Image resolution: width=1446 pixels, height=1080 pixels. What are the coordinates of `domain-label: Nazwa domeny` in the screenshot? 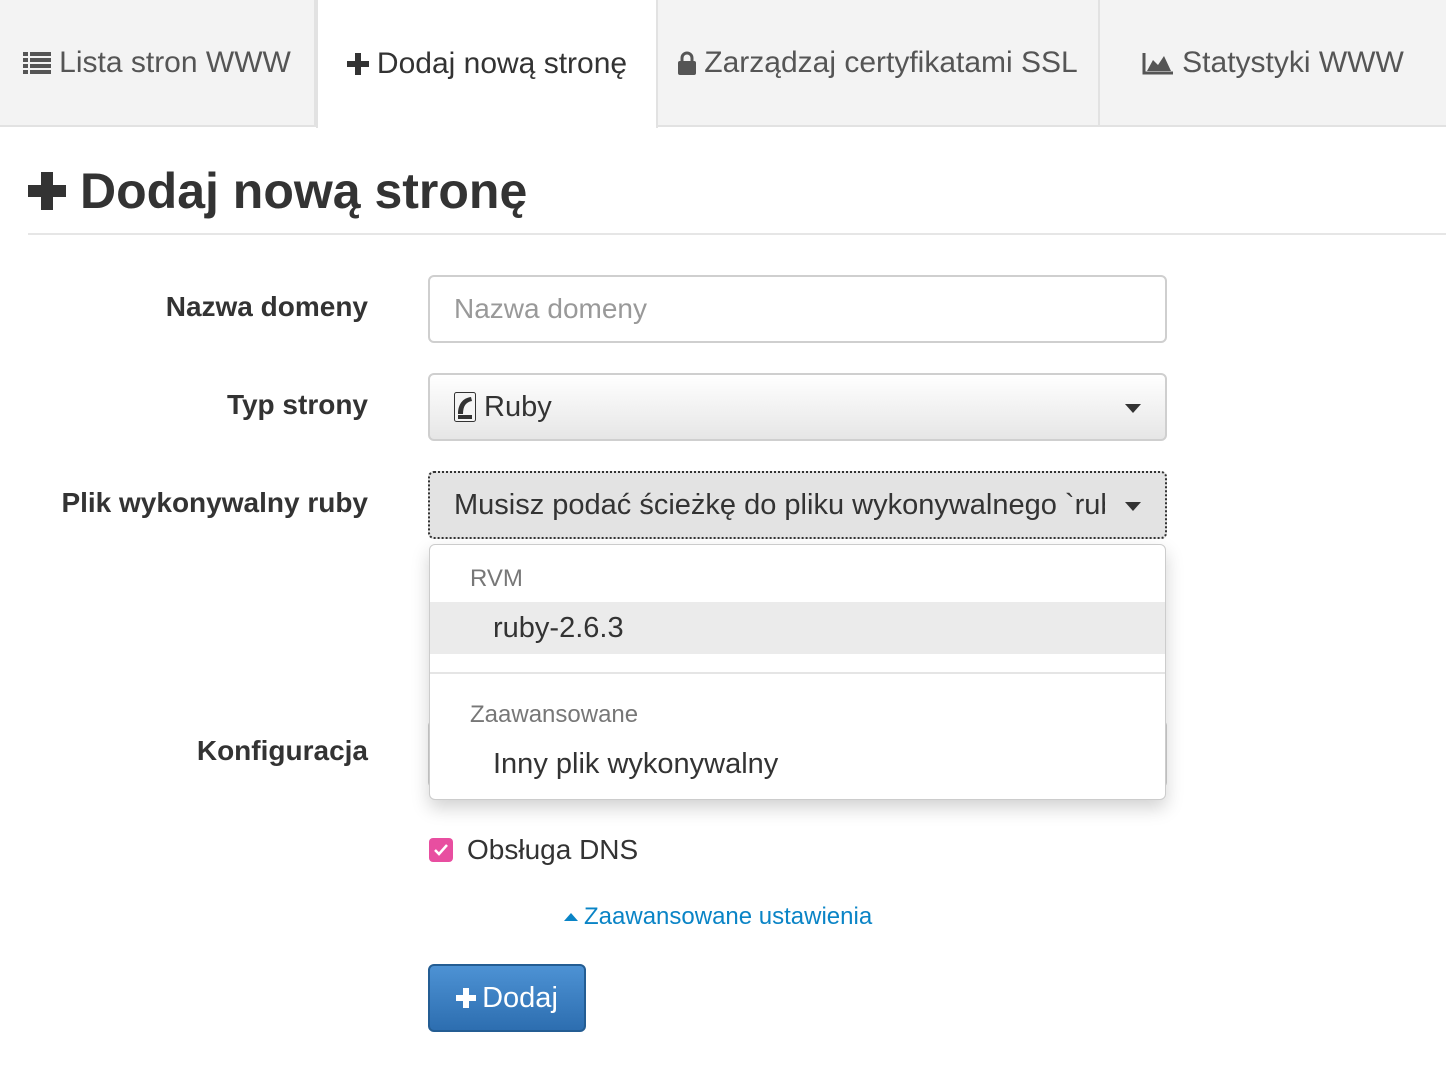 It's located at (266, 306).